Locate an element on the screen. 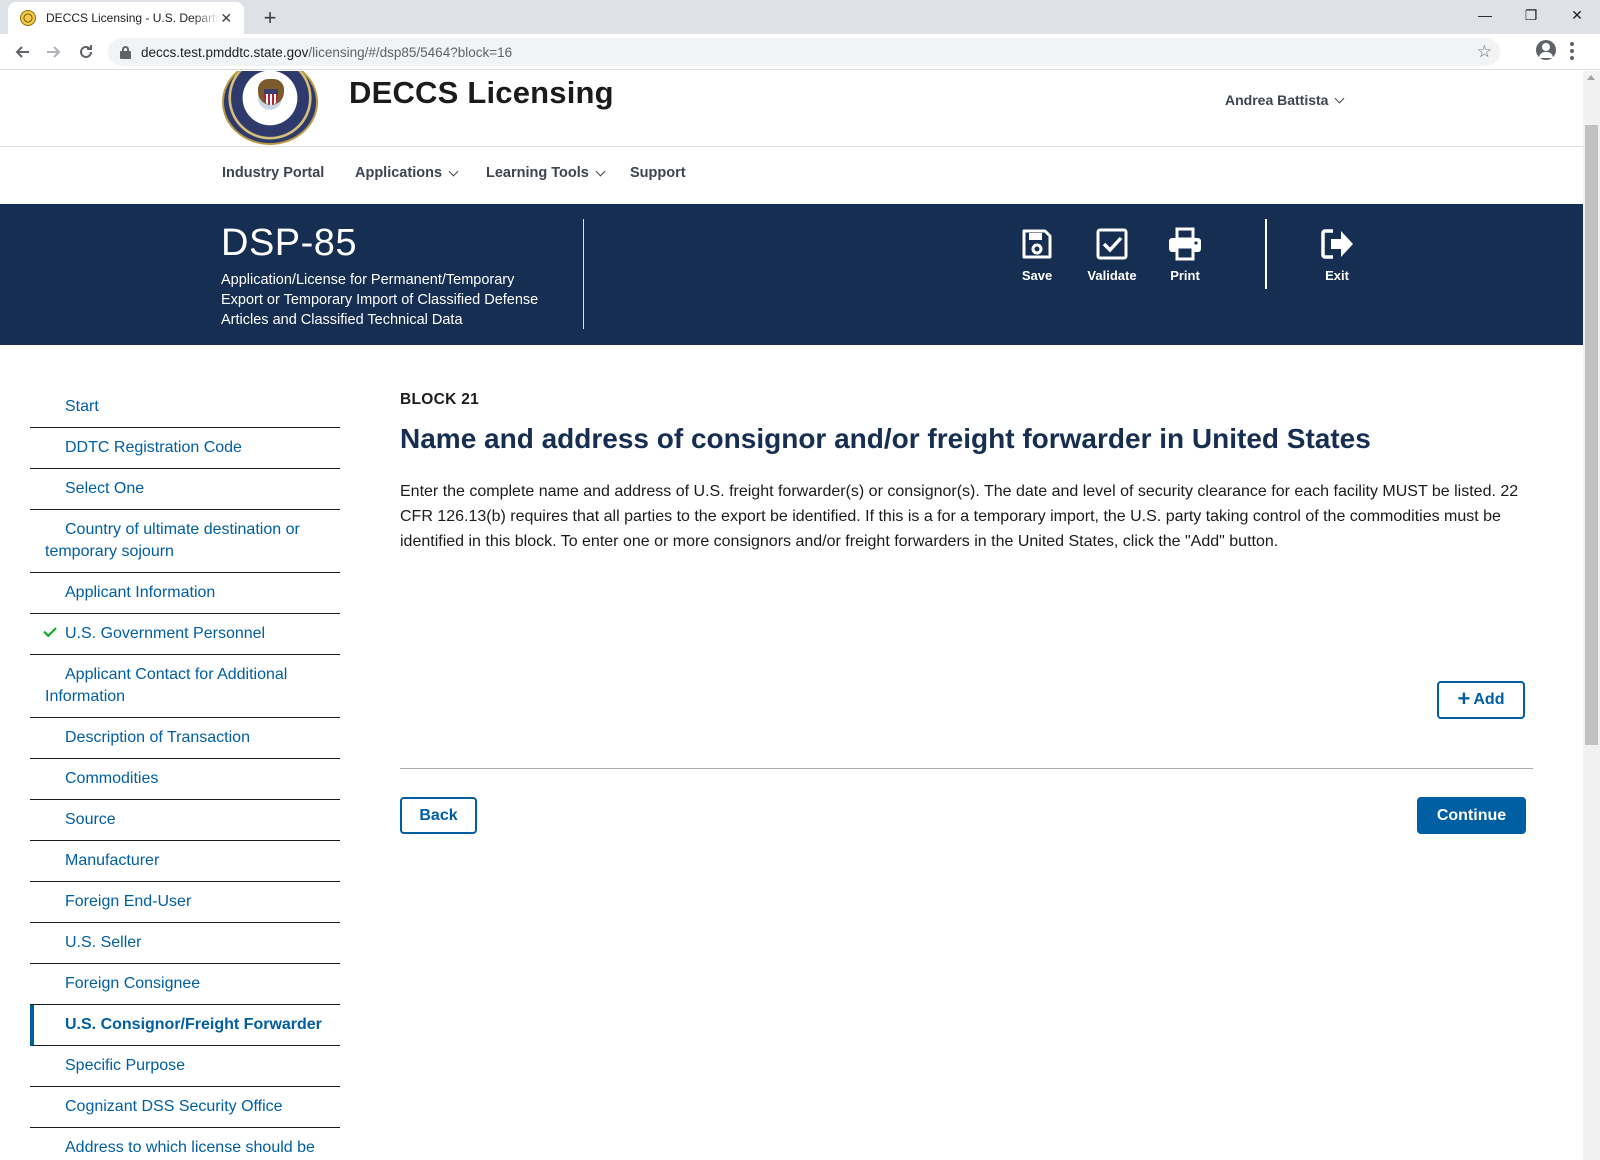 This screenshot has height=1160, width=1600. sidenav-item-label: DDTC Registration Code is located at coordinates (153, 447).